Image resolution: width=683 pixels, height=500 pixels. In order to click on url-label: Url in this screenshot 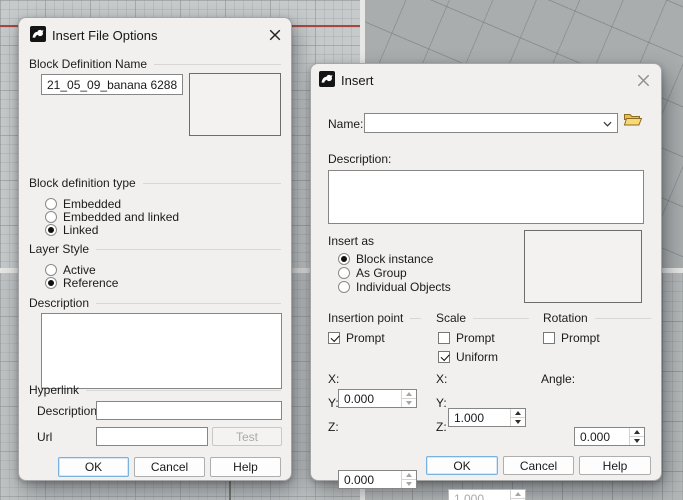, I will do `click(45, 437)`.